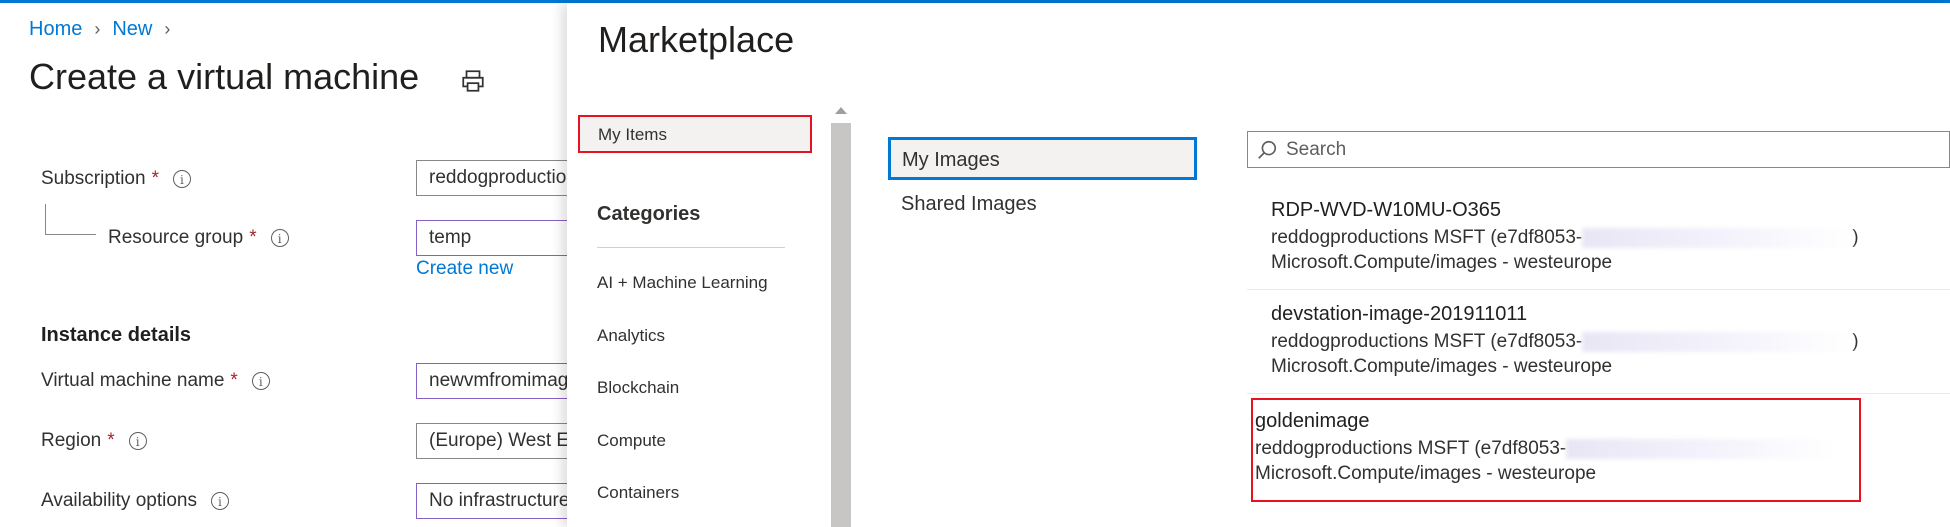 The image size is (1950, 527). I want to click on category-analytics: Analytics, so click(631, 336).